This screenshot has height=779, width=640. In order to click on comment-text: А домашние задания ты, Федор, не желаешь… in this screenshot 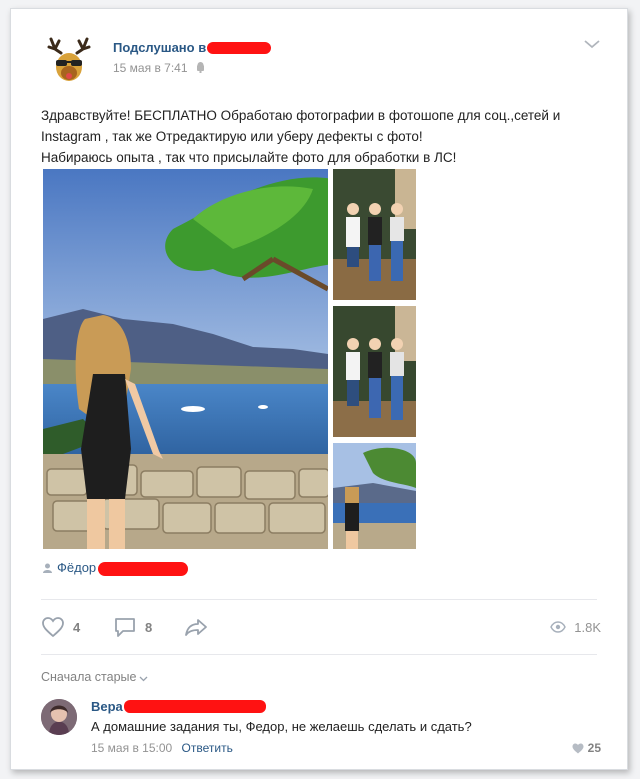, I will do `click(281, 726)`.